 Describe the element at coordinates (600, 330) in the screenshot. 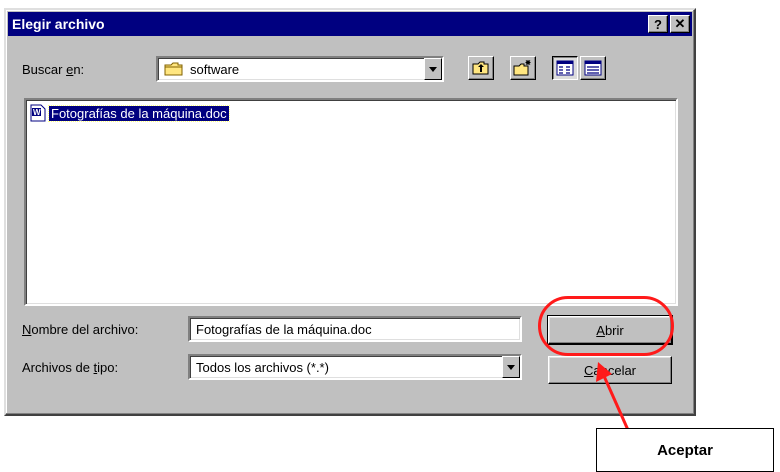

I see `open-button-access-key: A` at that location.